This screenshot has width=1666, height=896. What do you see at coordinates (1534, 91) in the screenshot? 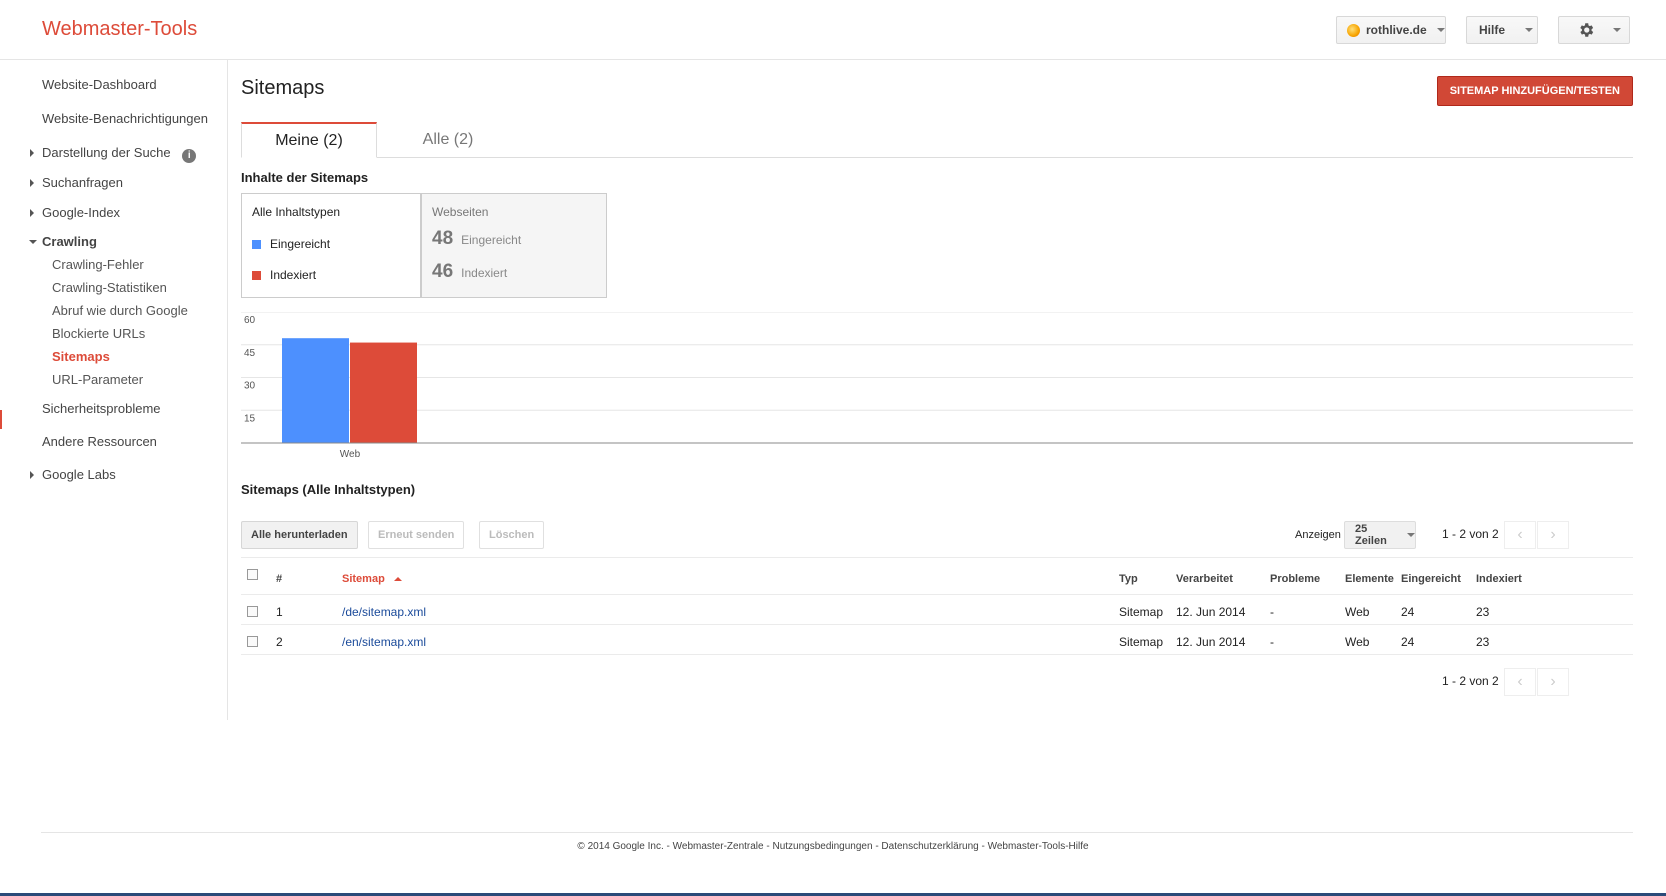
I see `add-sitemap-button: SITEMAP HINZUFÜGEN/TESTEN` at bounding box center [1534, 91].